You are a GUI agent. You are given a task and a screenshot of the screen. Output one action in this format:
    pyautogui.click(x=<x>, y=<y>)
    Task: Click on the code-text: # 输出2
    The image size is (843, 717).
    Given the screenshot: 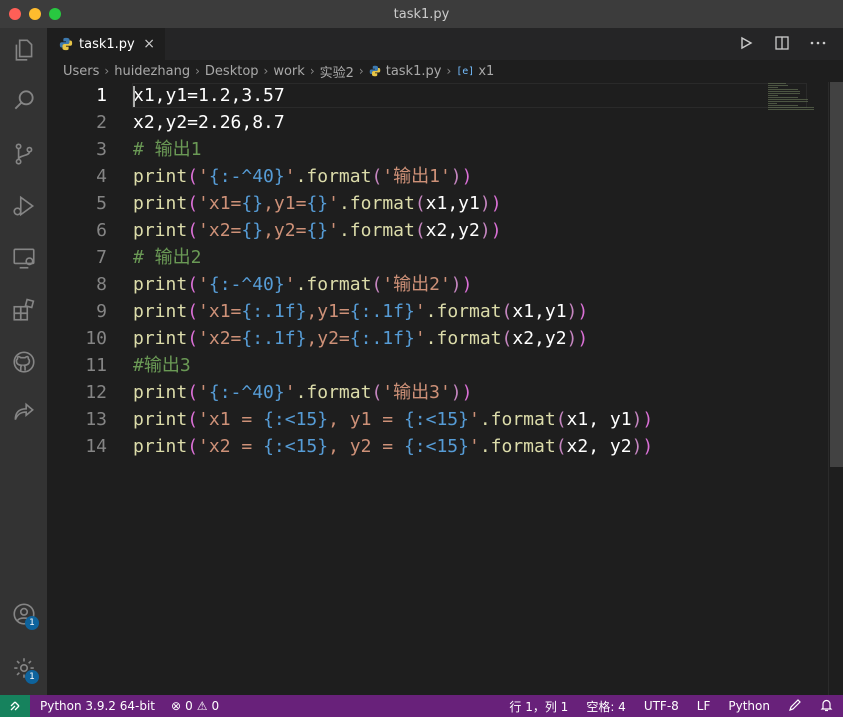 What is the action you would take?
    pyautogui.click(x=167, y=257)
    